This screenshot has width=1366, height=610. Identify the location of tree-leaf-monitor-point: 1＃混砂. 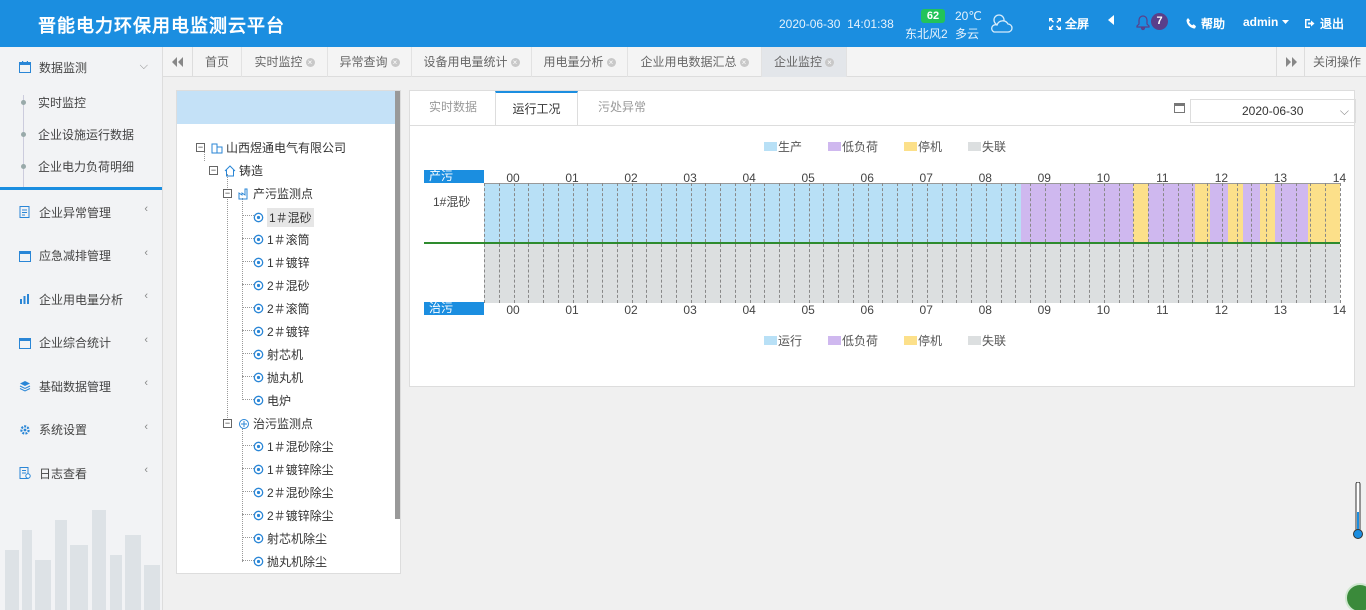
(283, 217).